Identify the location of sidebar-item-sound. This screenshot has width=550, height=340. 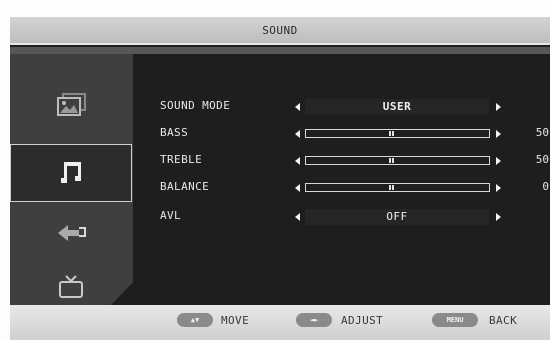
(71, 173).